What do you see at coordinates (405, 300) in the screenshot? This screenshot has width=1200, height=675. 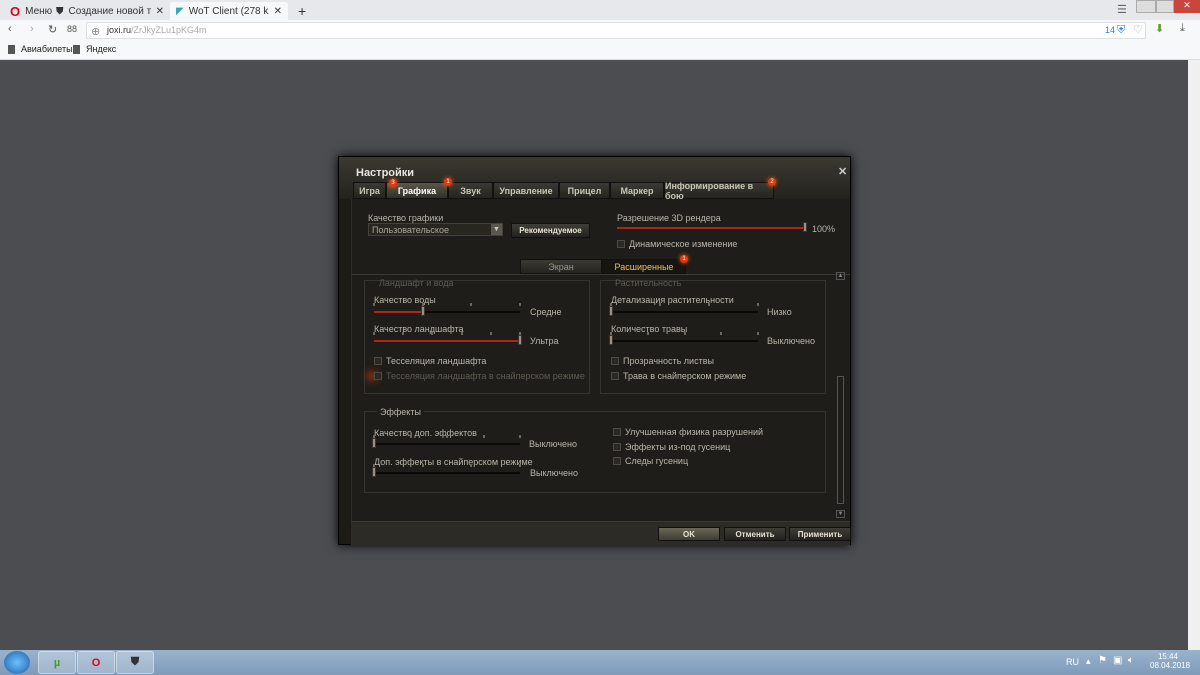 I see `water-quality-label: Качество воды` at bounding box center [405, 300].